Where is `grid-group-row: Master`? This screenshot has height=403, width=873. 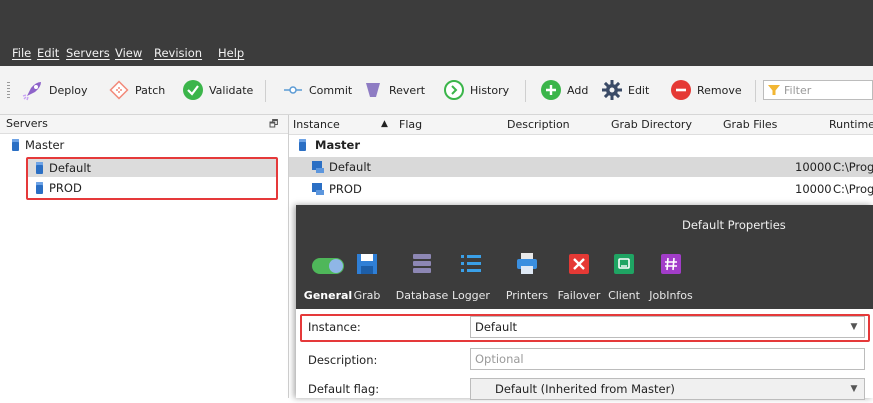
grid-group-row: Master is located at coordinates (581, 145).